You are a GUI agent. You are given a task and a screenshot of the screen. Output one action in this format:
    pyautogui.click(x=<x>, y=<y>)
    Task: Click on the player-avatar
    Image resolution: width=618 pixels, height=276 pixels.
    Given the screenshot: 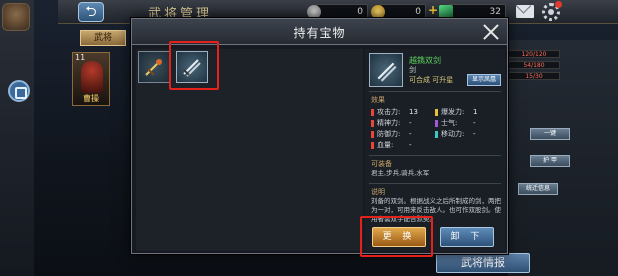 What is the action you would take?
    pyautogui.click(x=16, y=17)
    